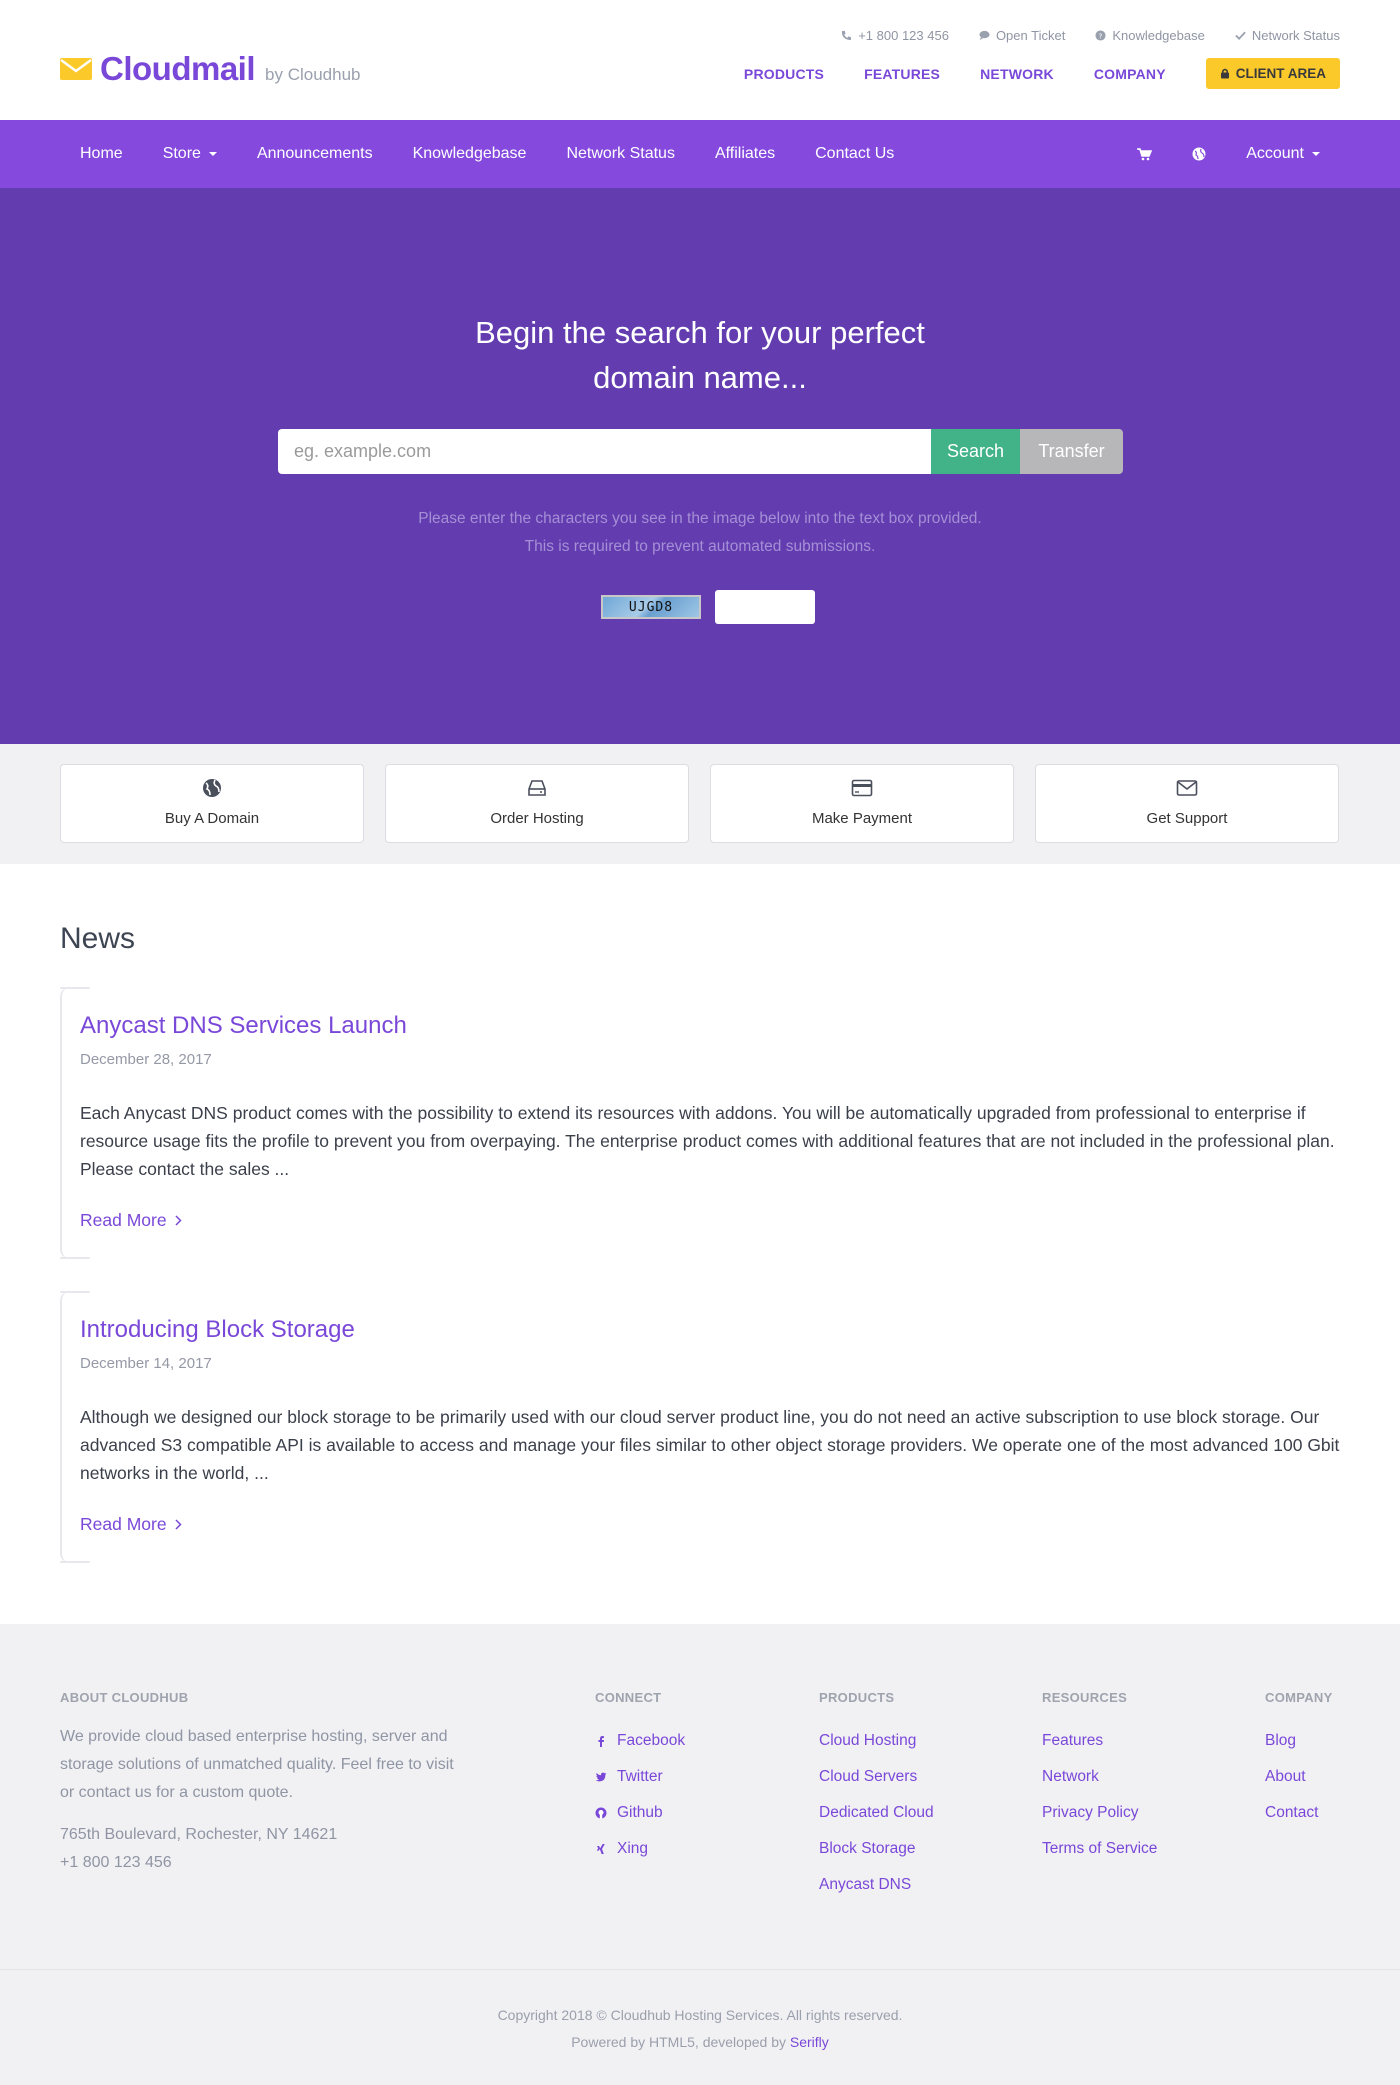 The image size is (1400, 2085). Describe the element at coordinates (700, 332) in the screenshot. I see `hero-title-line1: Begin the search for your perfect` at that location.